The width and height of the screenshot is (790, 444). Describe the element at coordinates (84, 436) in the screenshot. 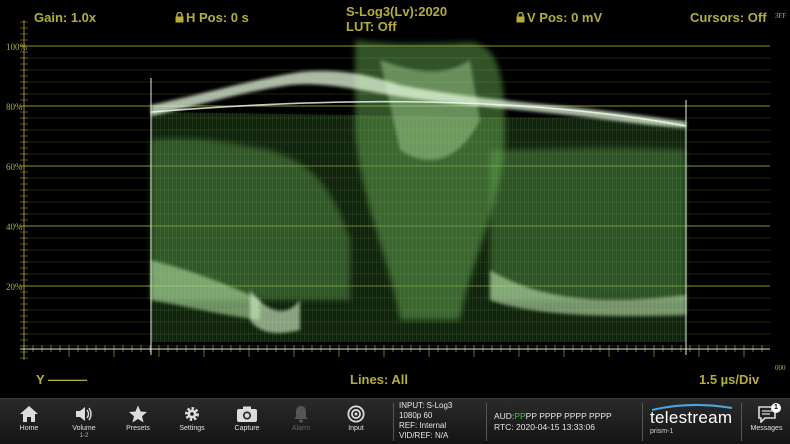

I see `volume-channels: 1-2` at that location.